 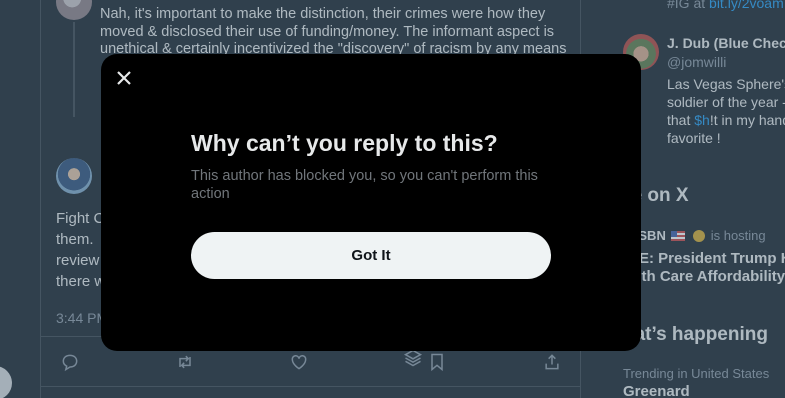 I want to click on close-icon, so click(x=124, y=78).